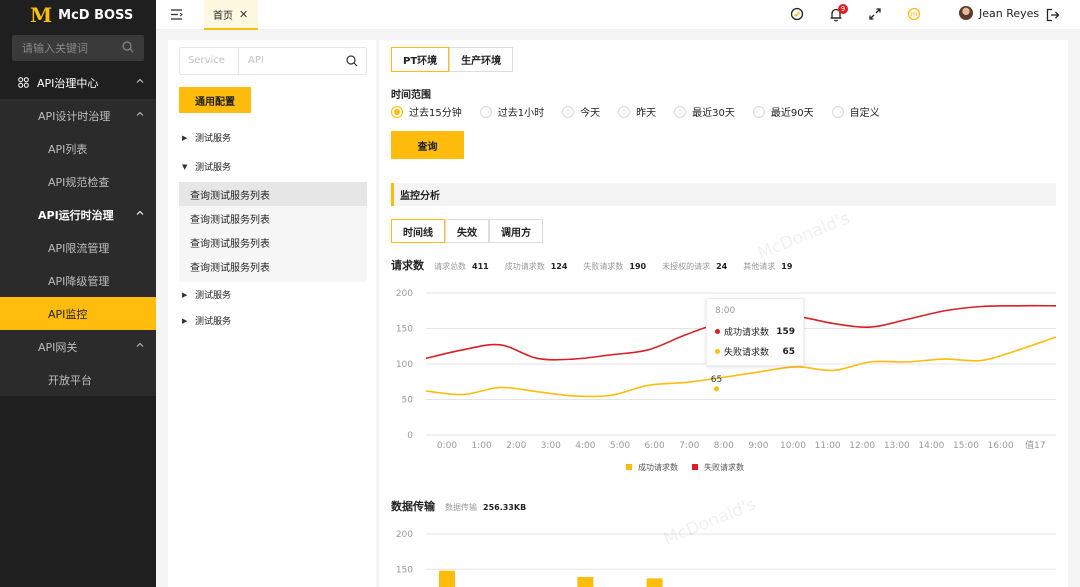  What do you see at coordinates (722, 266) in the screenshot?
I see `stat-value: 24` at bounding box center [722, 266].